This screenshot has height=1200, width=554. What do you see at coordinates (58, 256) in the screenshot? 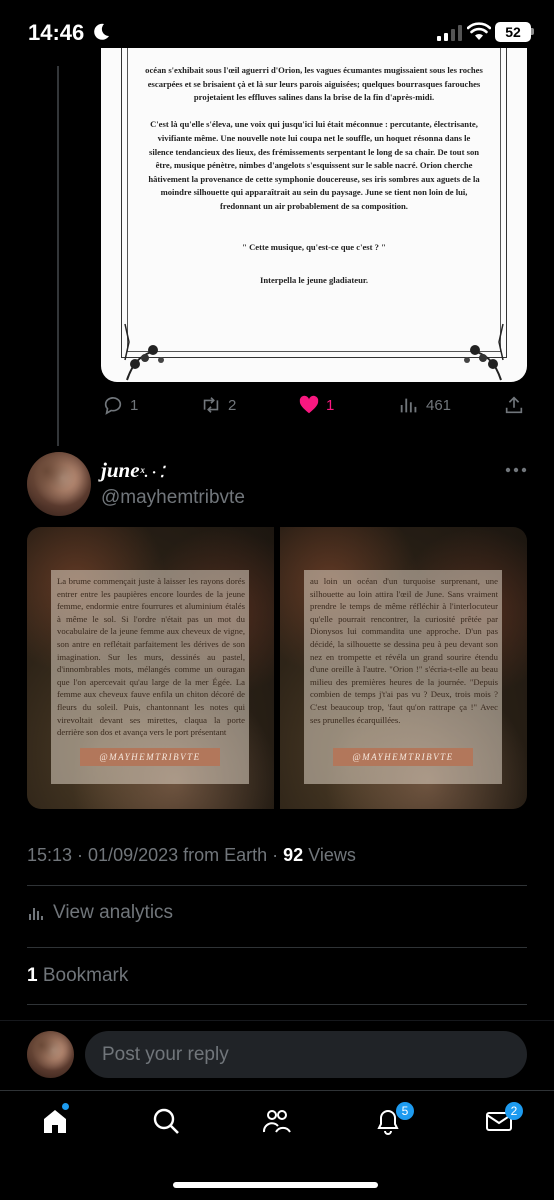
I see `thread-line` at bounding box center [58, 256].